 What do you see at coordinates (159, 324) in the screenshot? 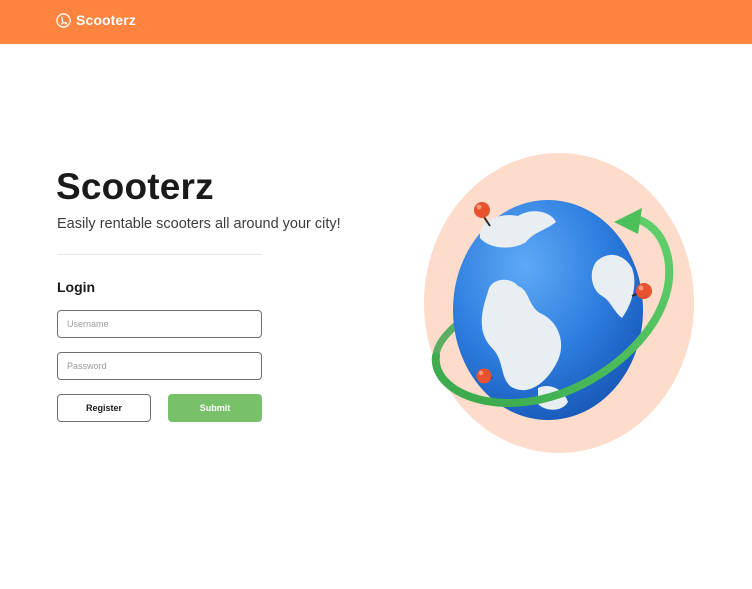
I see `username-input` at bounding box center [159, 324].